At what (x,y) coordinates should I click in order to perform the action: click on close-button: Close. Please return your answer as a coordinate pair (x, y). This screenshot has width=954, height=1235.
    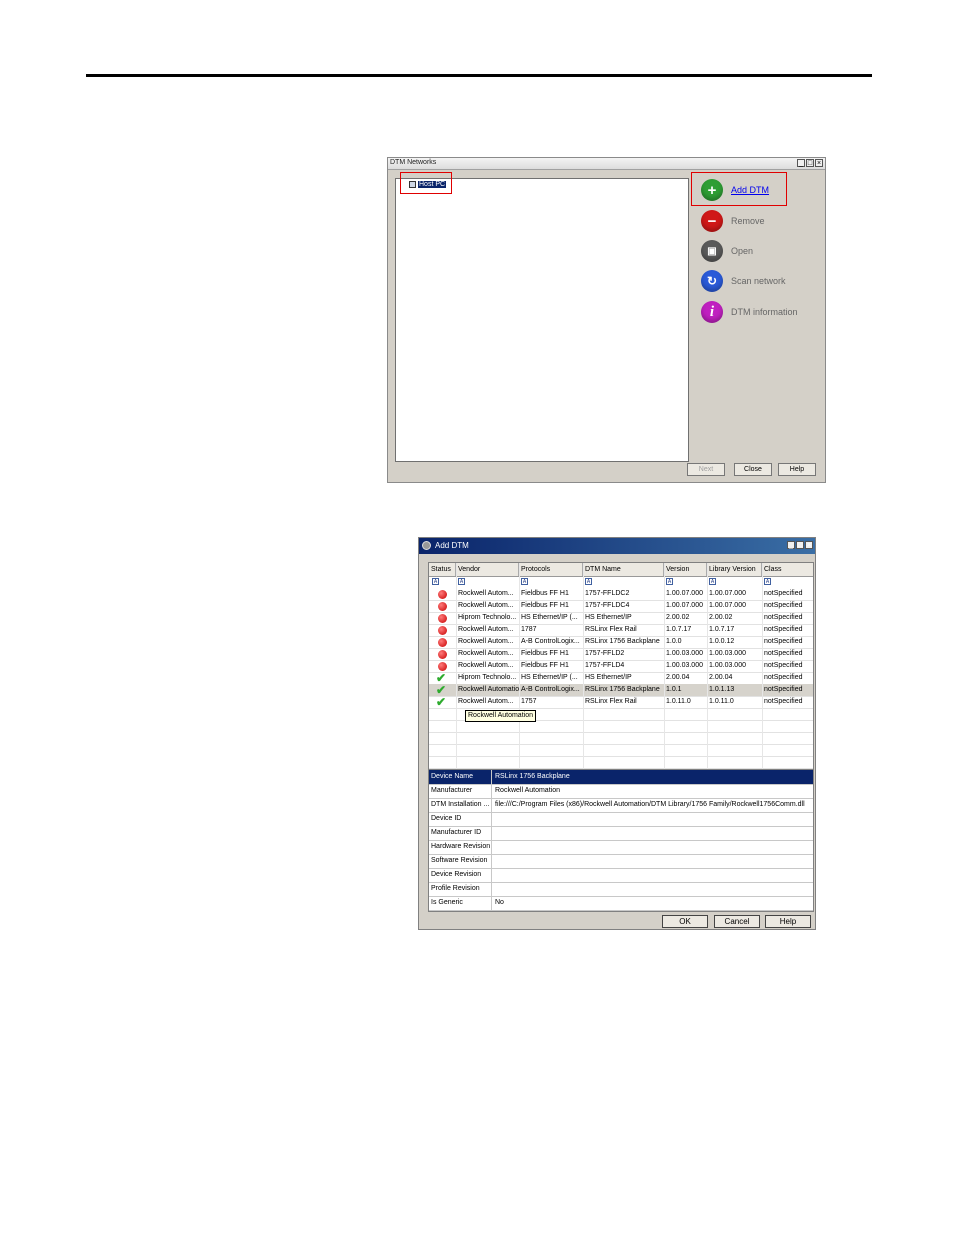
    Looking at the image, I should click on (753, 469).